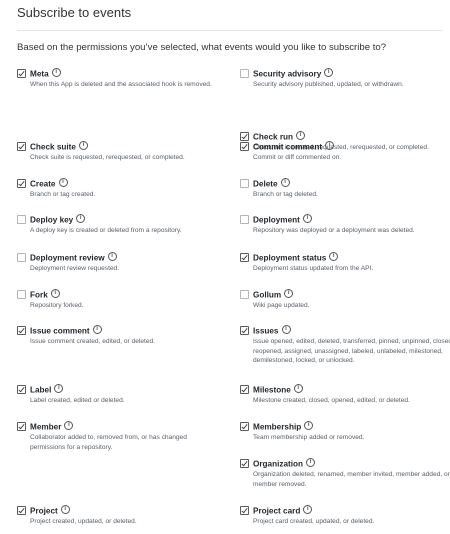 Image resolution: width=450 pixels, height=534 pixels. I want to click on event-name: Project, so click(44, 510).